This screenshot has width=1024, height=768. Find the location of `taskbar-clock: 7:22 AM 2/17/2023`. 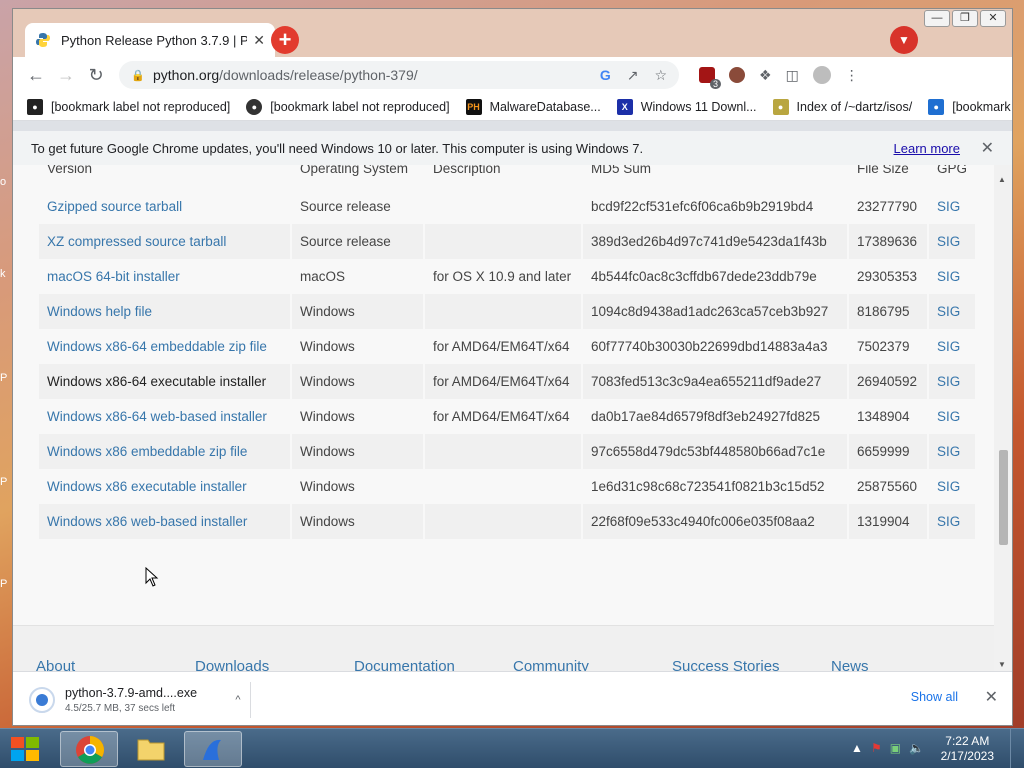

taskbar-clock: 7:22 AM 2/17/2023 is located at coordinates (967, 749).